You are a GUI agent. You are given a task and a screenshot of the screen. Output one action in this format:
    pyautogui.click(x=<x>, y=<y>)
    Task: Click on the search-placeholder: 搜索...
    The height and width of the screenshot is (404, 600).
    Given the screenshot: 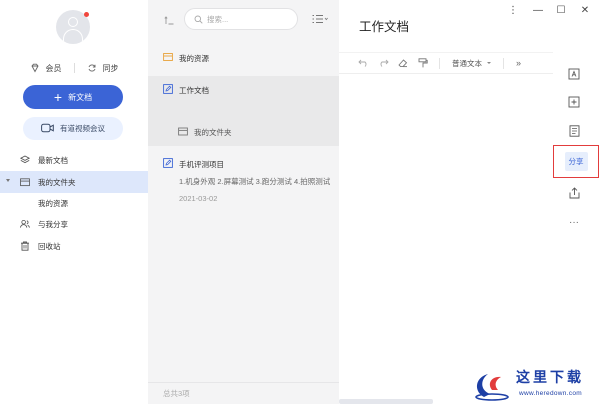 What is the action you would take?
    pyautogui.click(x=218, y=19)
    